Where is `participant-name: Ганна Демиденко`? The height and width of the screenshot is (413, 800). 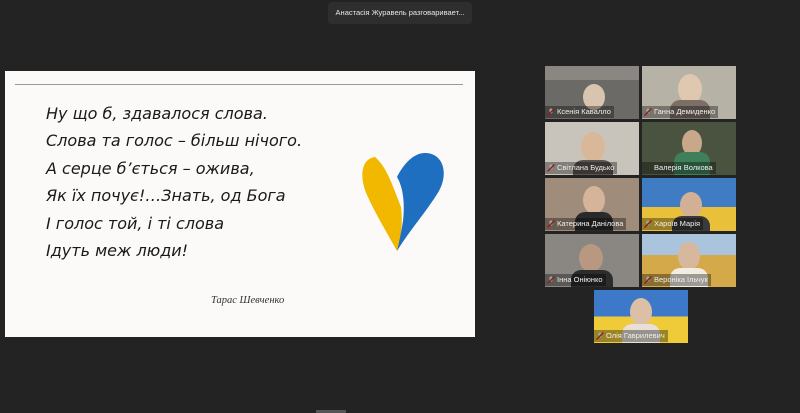
participant-name: Ганна Демиденко is located at coordinates (680, 112).